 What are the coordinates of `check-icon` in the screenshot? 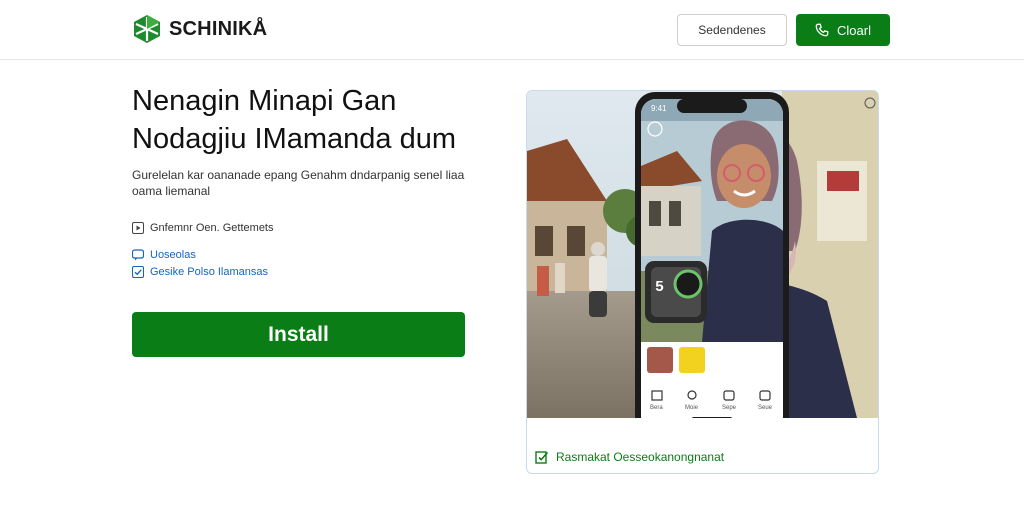 It's located at (138, 272).